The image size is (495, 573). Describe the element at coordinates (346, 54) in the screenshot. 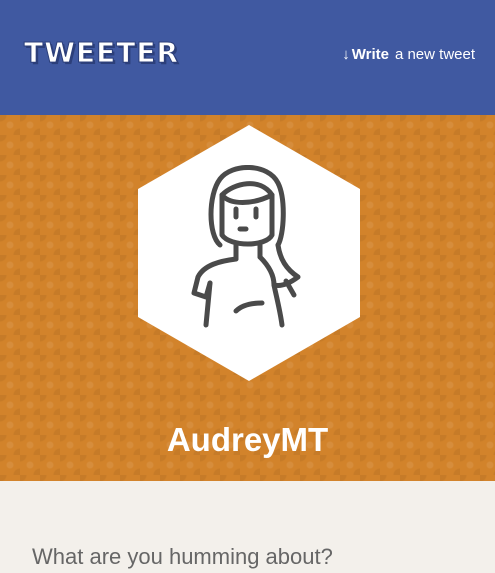

I see `arrow-down-icon: ↓` at that location.